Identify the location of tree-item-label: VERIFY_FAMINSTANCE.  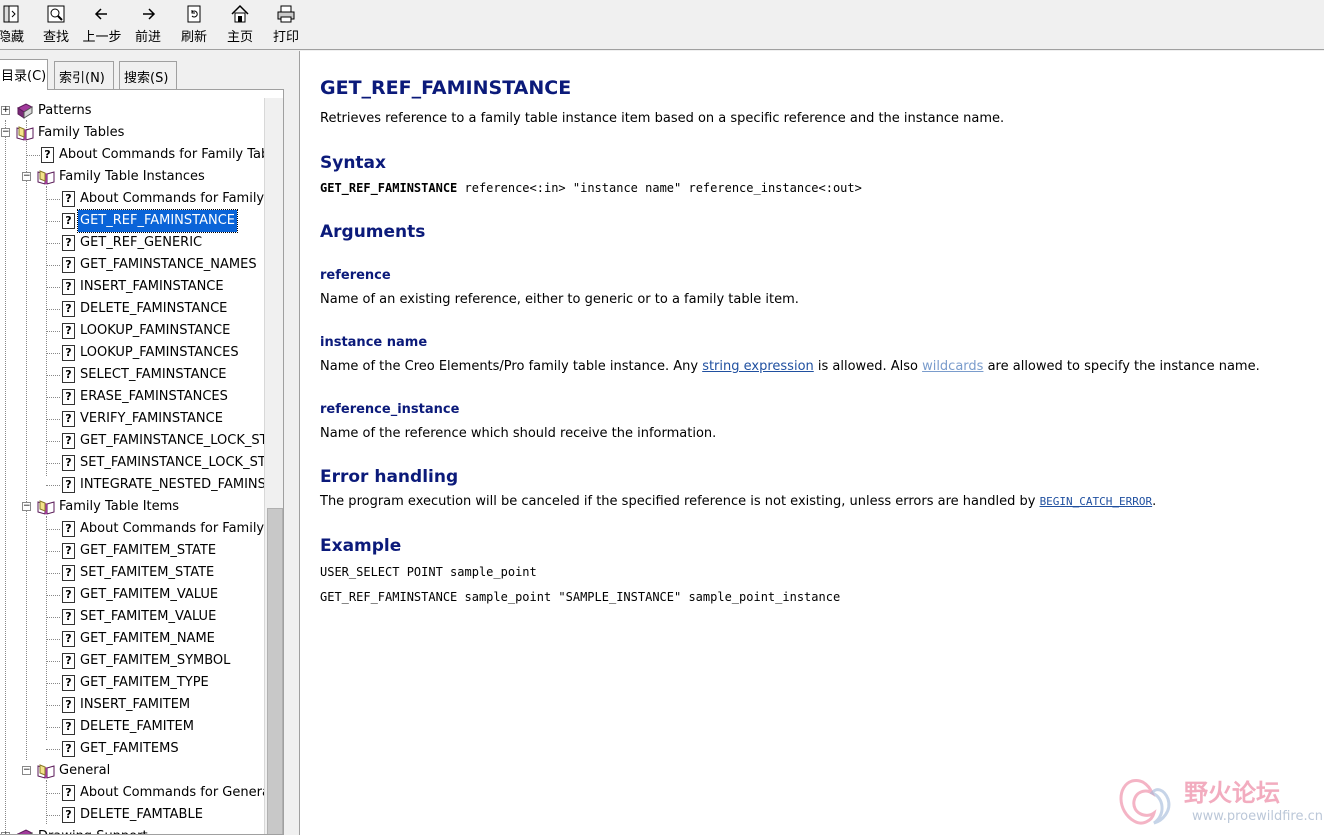
(151, 418).